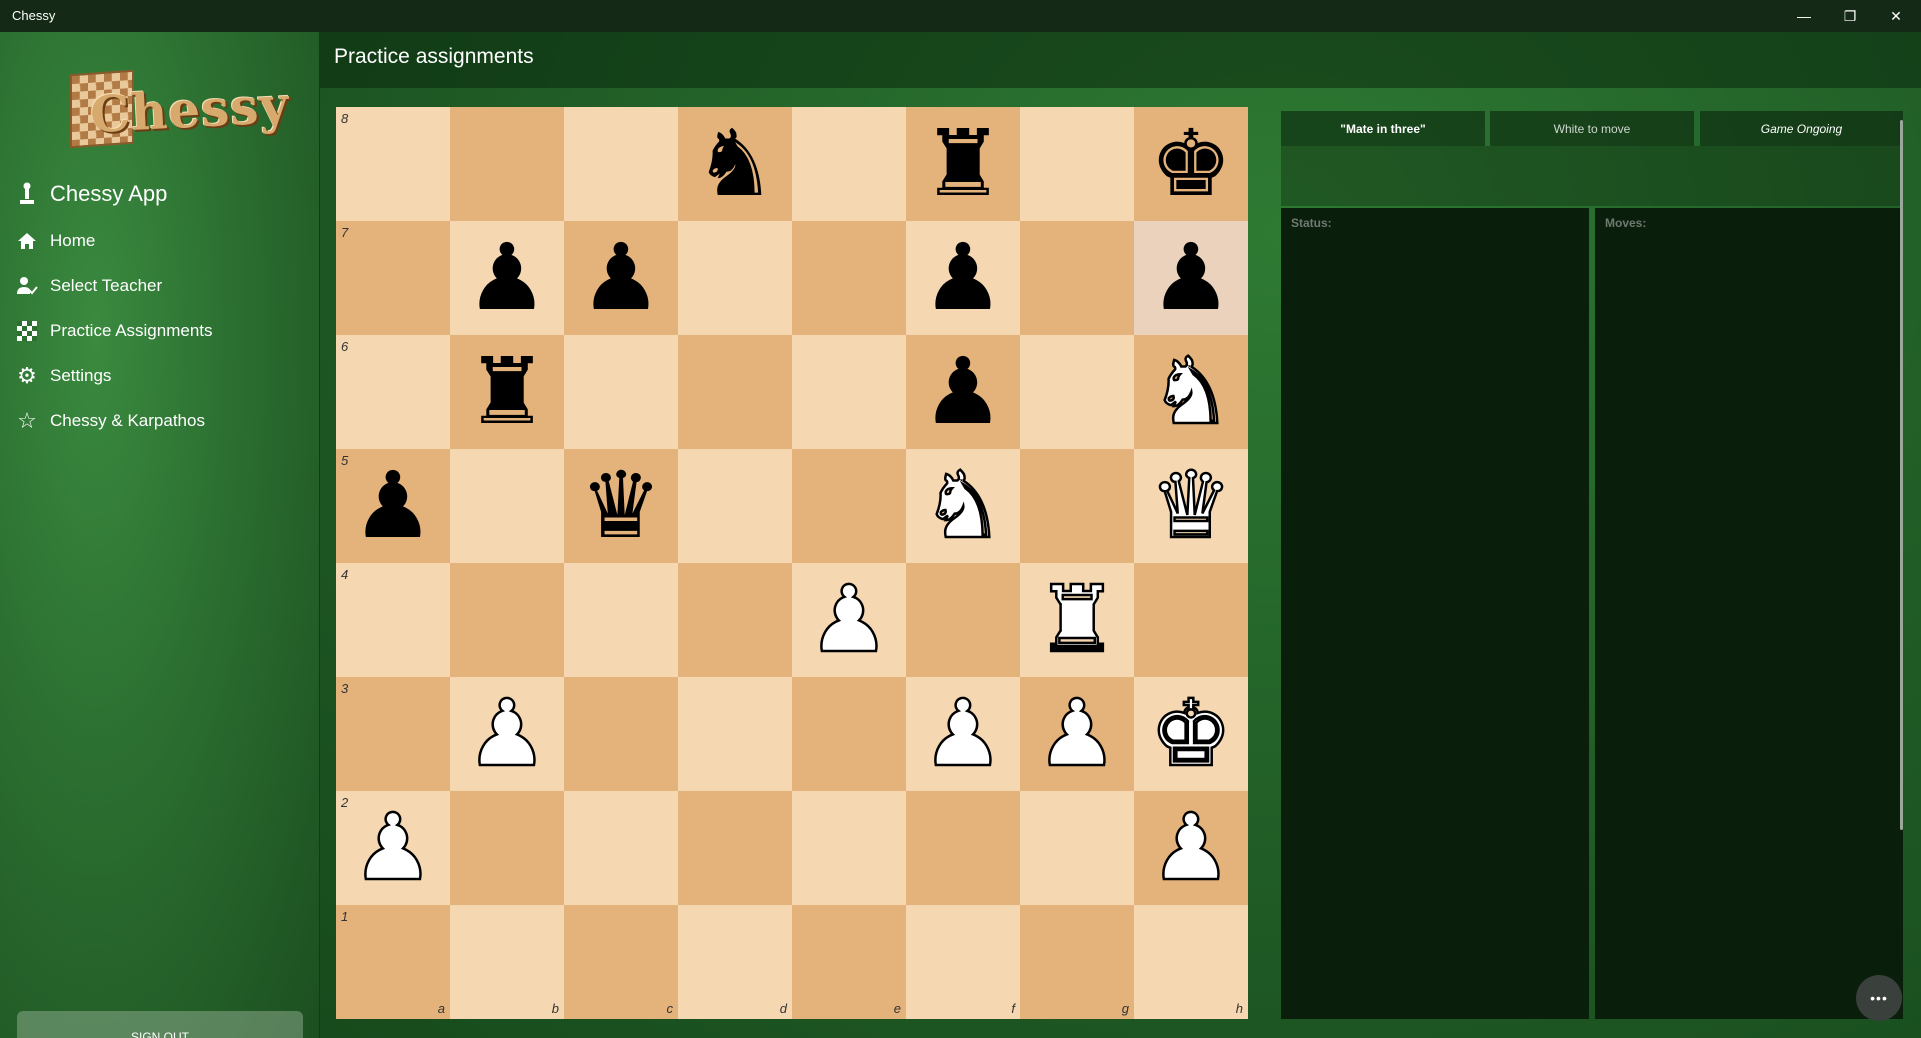 The image size is (1921, 1038). Describe the element at coordinates (1191, 506) in the screenshot. I see `square-h5: ♛` at that location.